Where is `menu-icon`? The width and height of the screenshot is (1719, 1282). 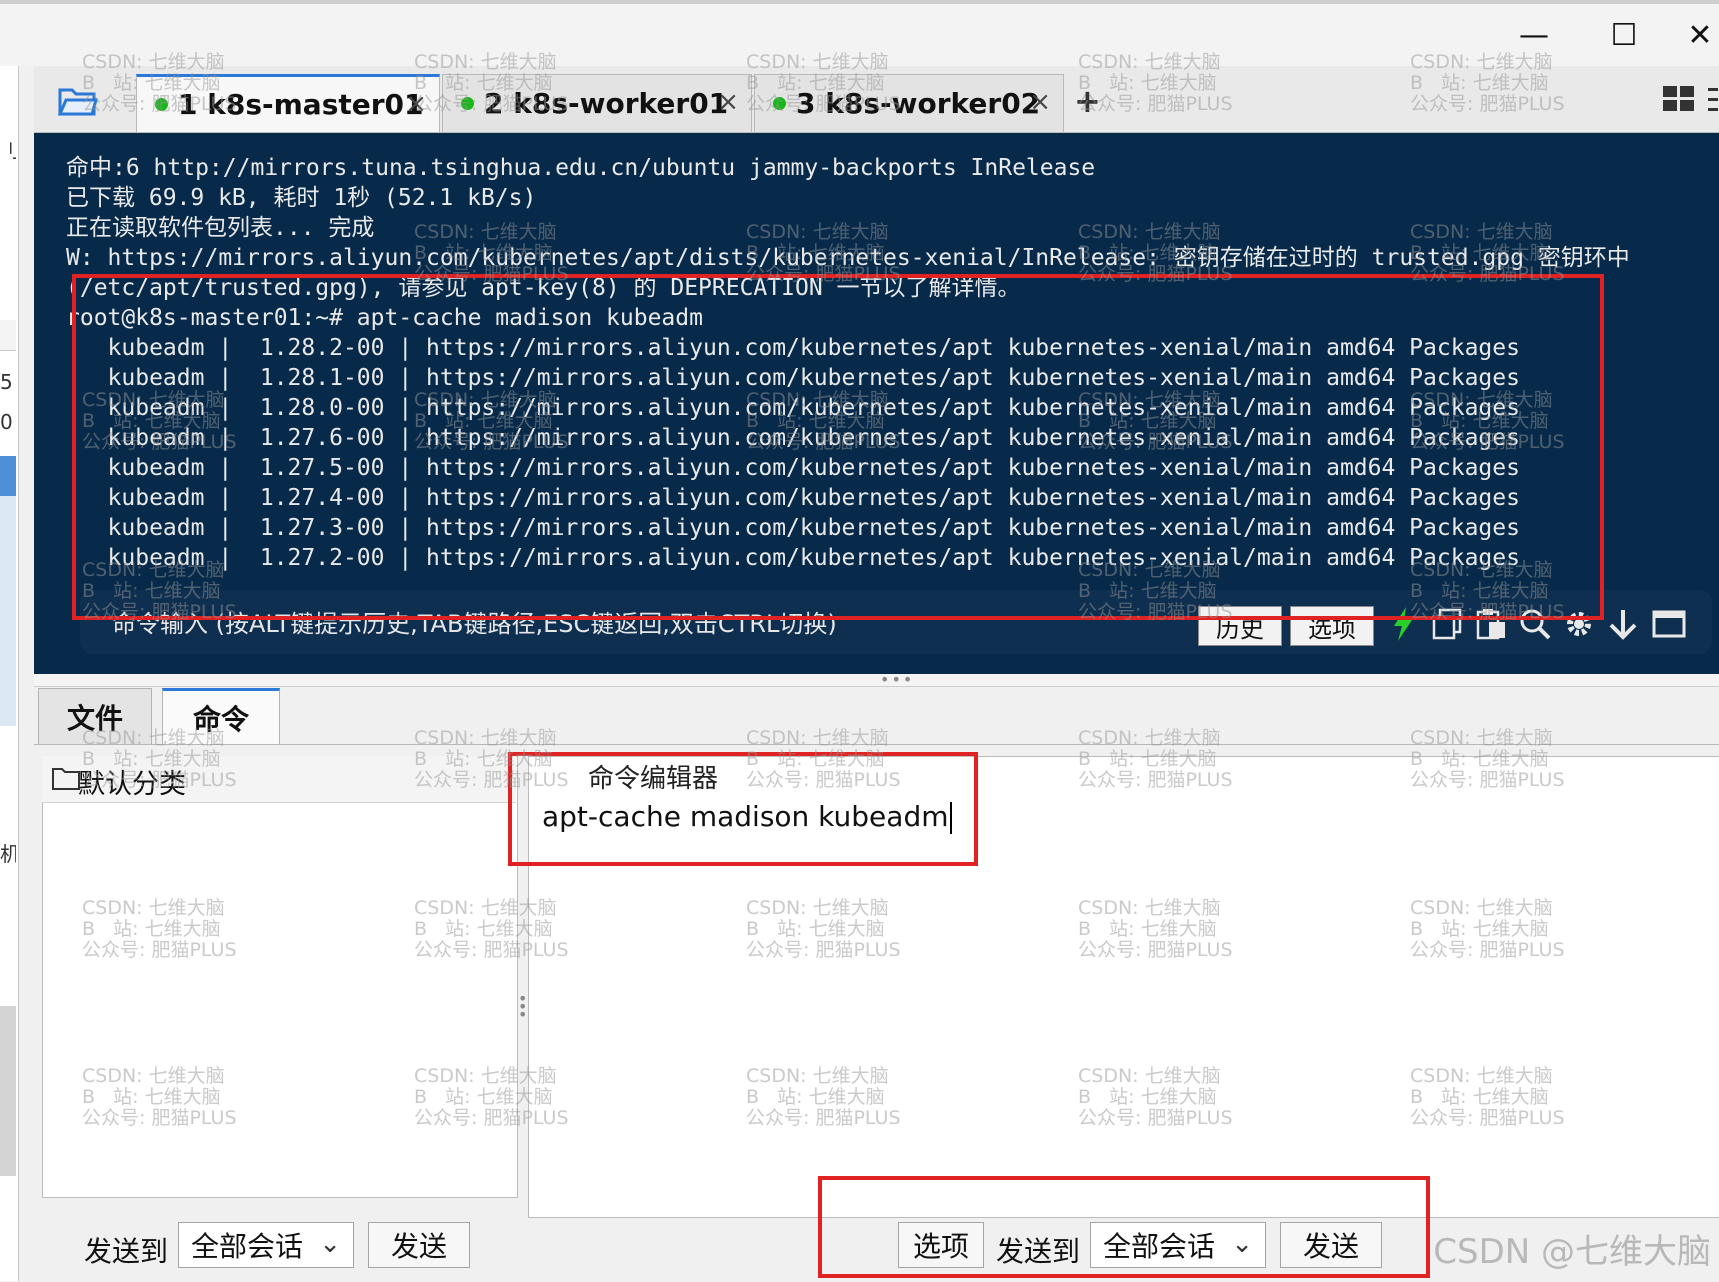 menu-icon is located at coordinates (1713, 100).